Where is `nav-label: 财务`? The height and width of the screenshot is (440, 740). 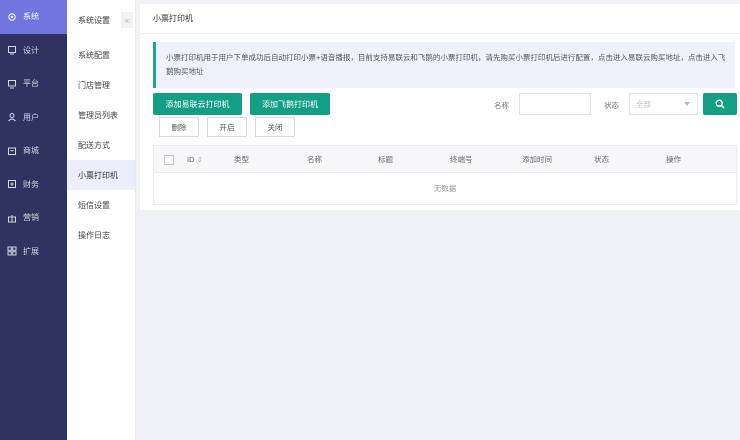 nav-label: 财务 is located at coordinates (31, 184).